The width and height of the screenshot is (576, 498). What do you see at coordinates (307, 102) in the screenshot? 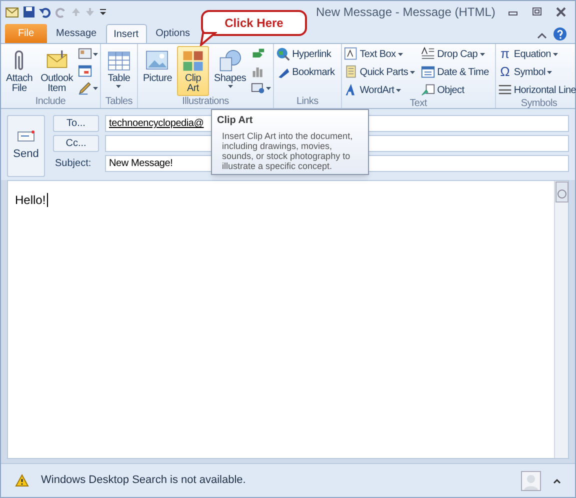
I see `group-label: Links` at bounding box center [307, 102].